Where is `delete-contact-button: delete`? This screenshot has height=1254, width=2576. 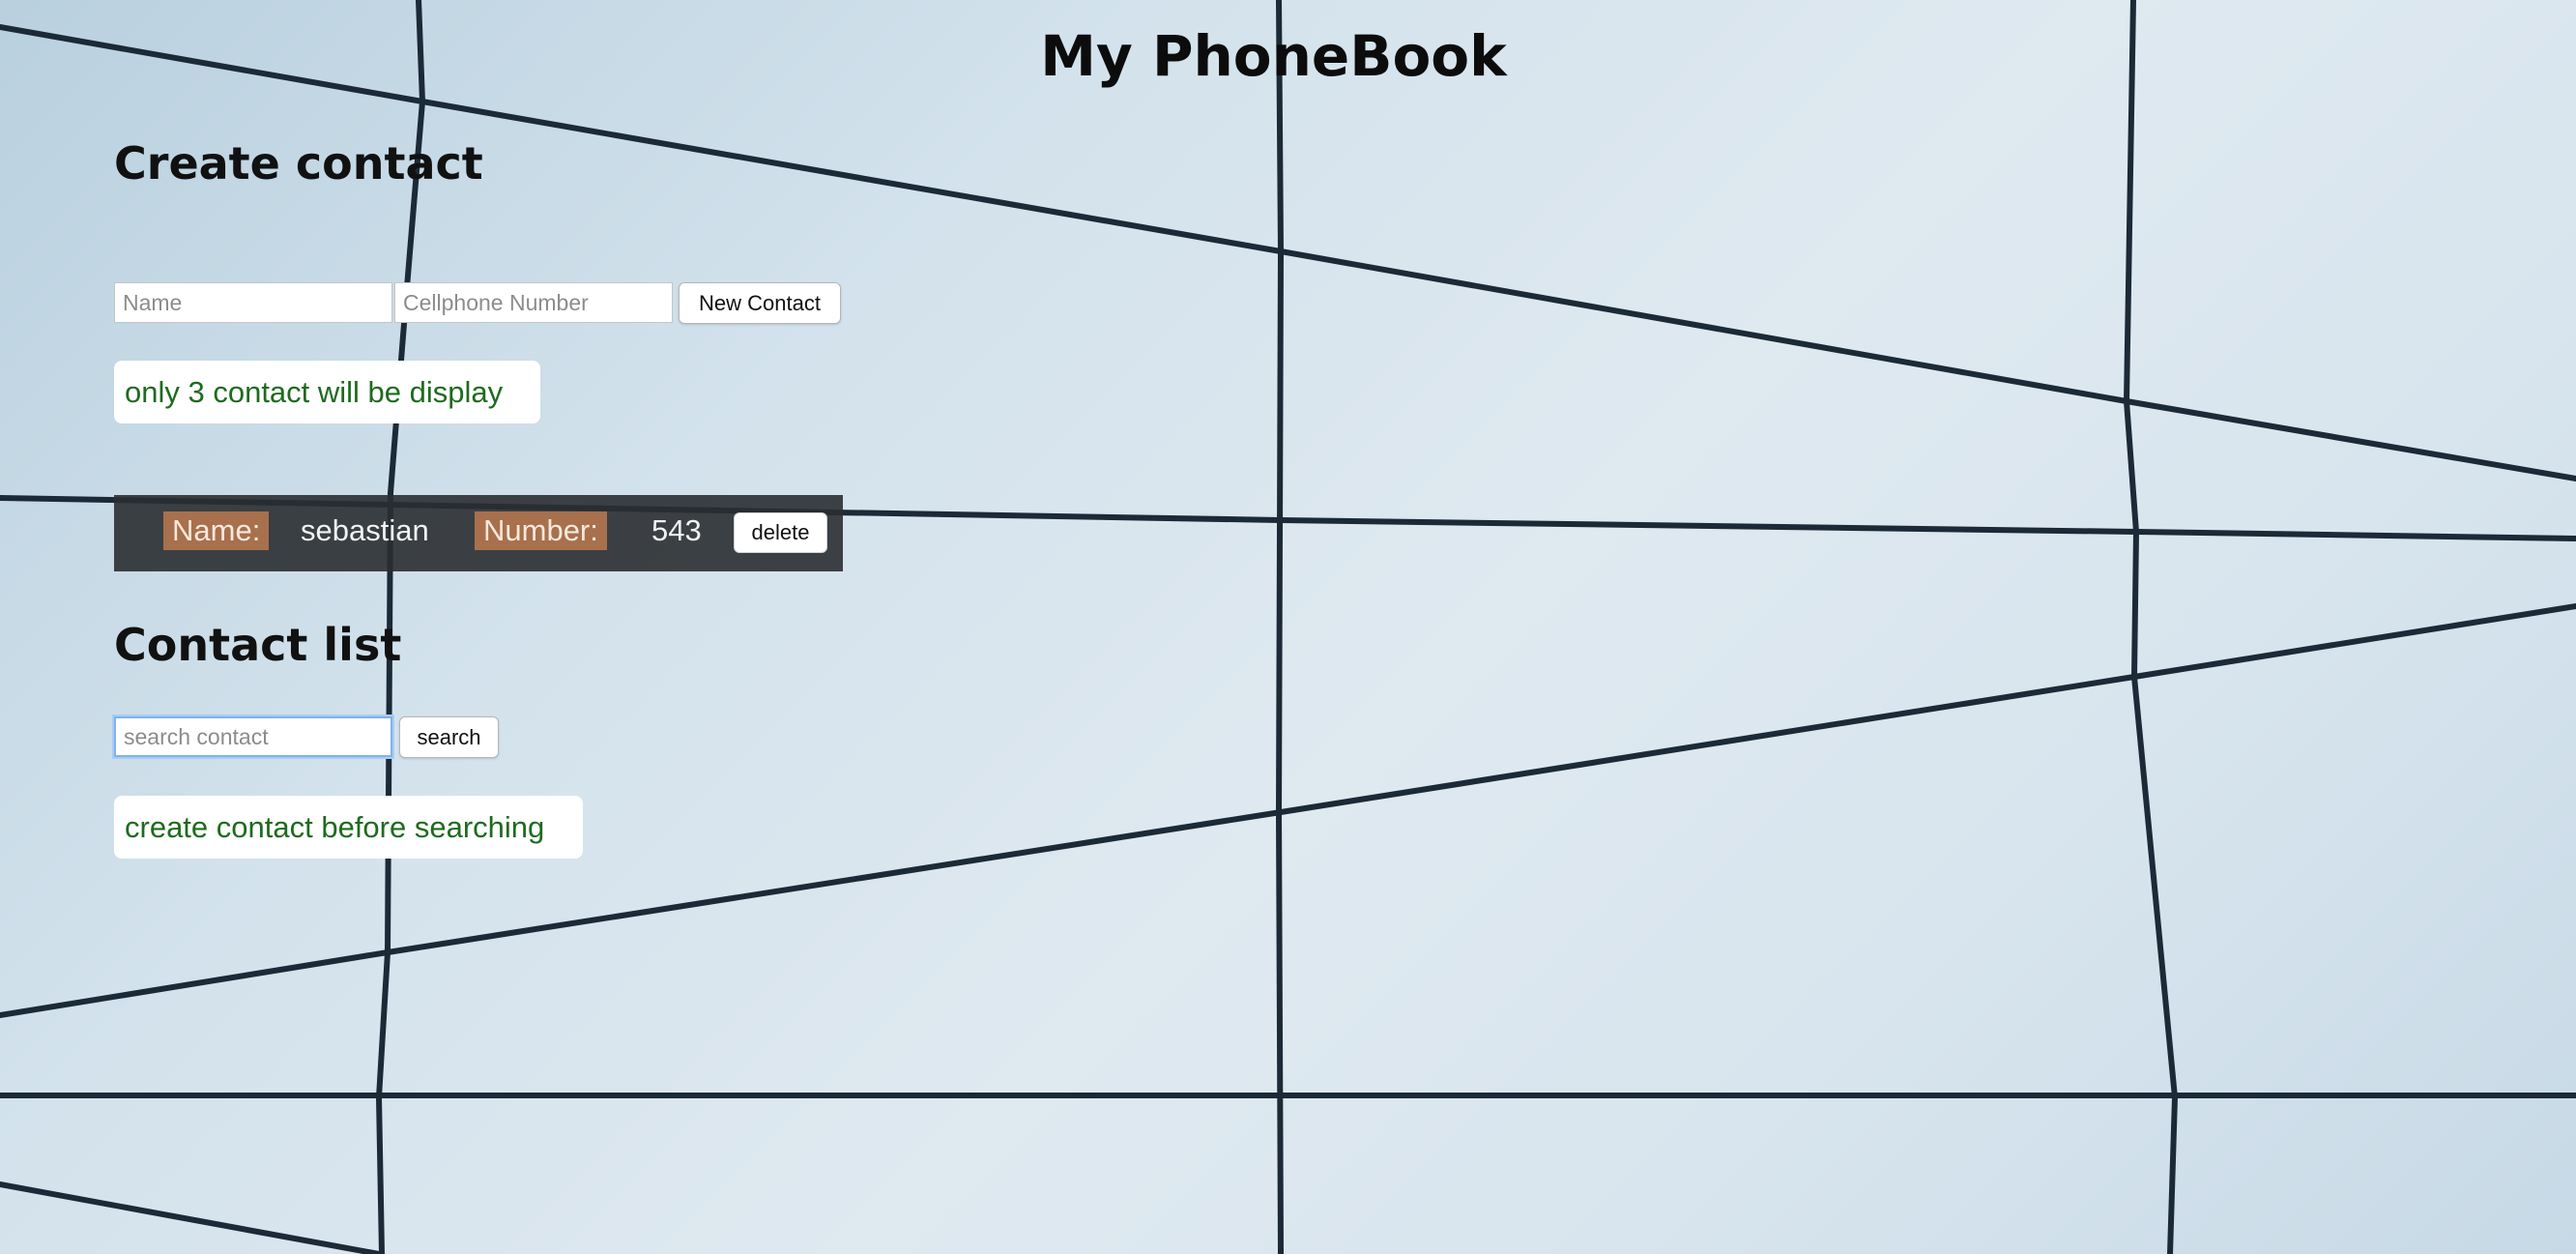 delete-contact-button: delete is located at coordinates (780, 533).